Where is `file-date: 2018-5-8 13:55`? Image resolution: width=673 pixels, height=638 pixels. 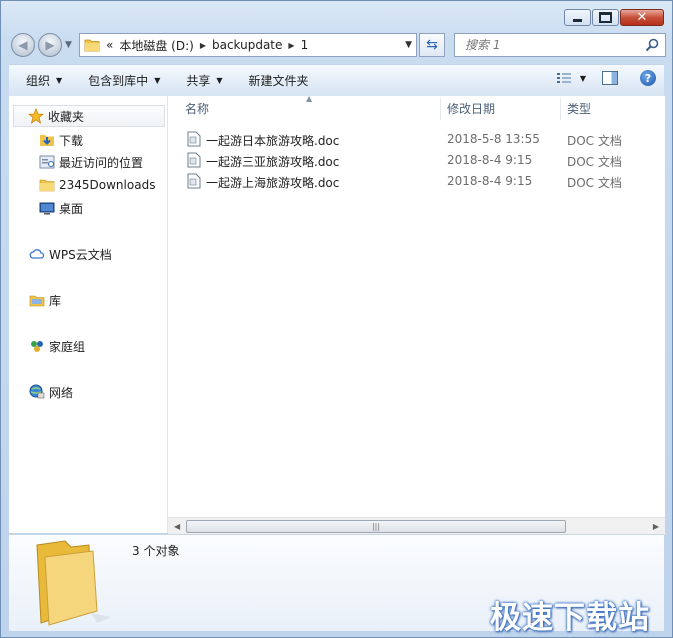
file-date: 2018-5-8 13:55 is located at coordinates (493, 139).